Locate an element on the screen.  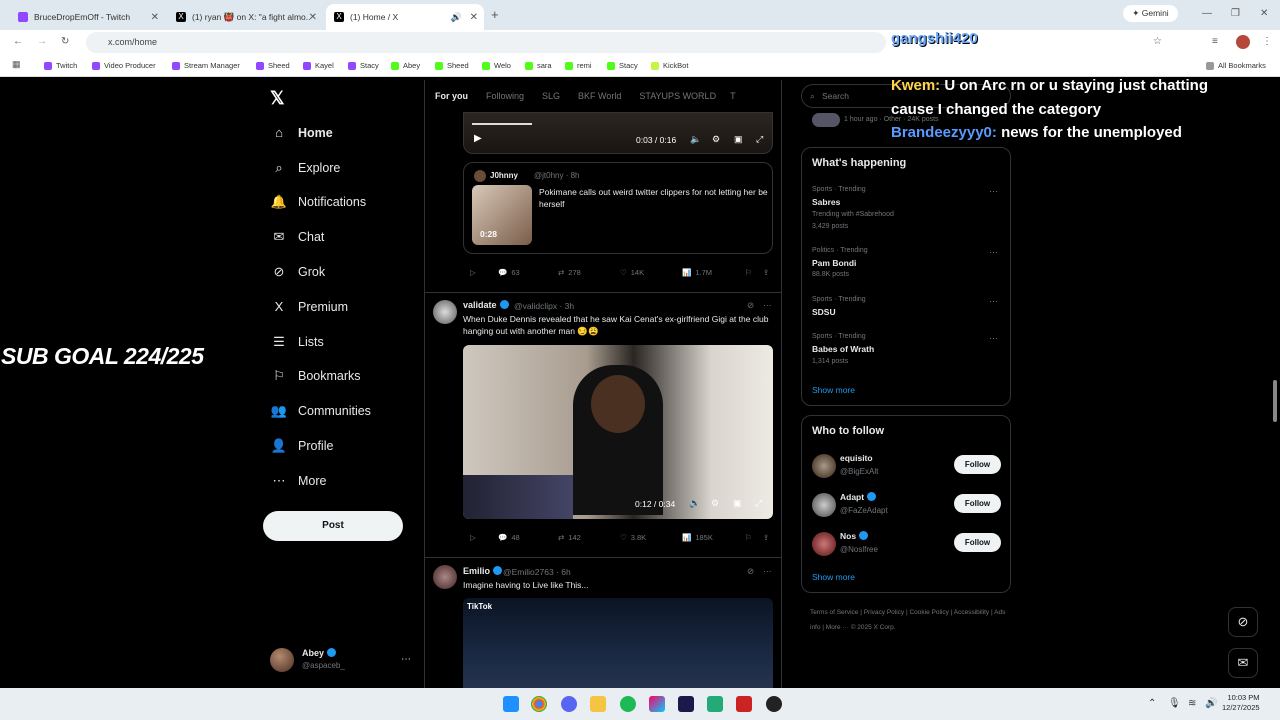
tab-twitch: BruceDropEmOff - Twitch ✕ is located at coordinates (87, 17).